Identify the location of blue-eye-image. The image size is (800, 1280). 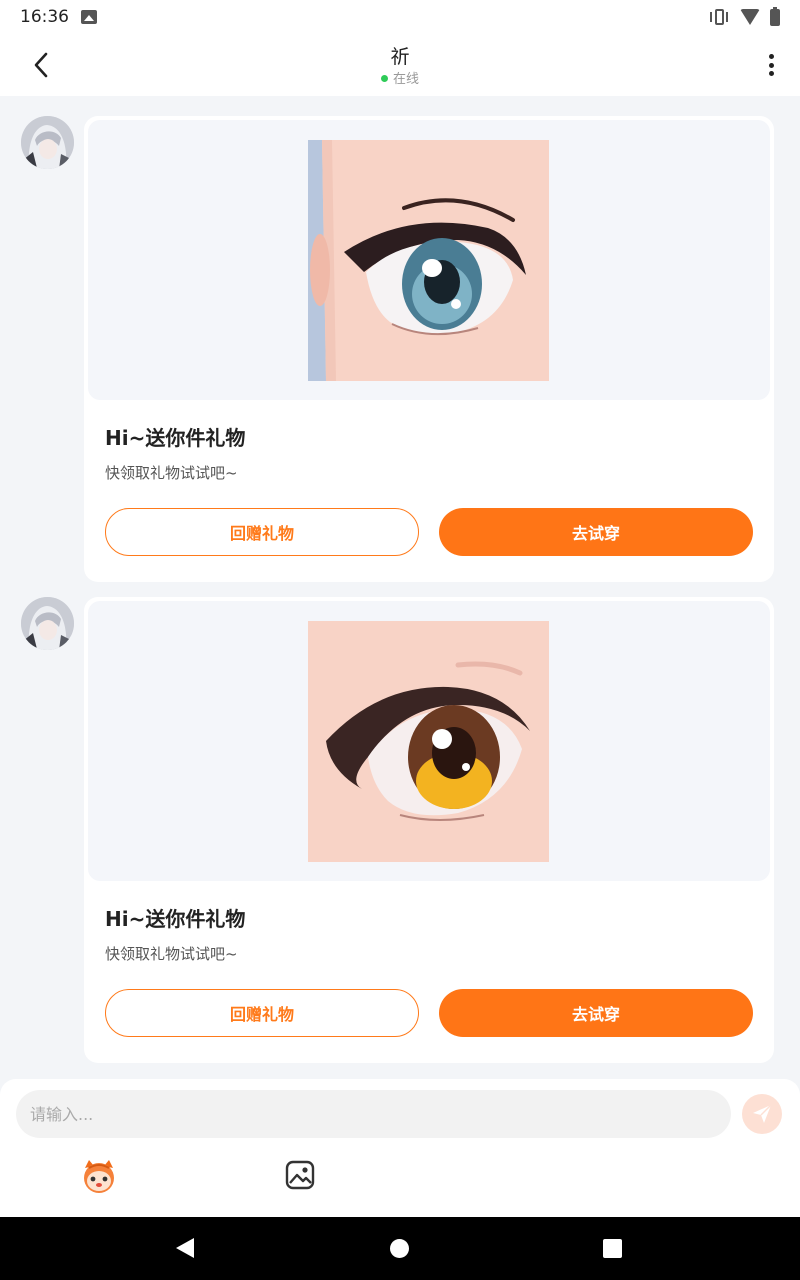
(428, 260).